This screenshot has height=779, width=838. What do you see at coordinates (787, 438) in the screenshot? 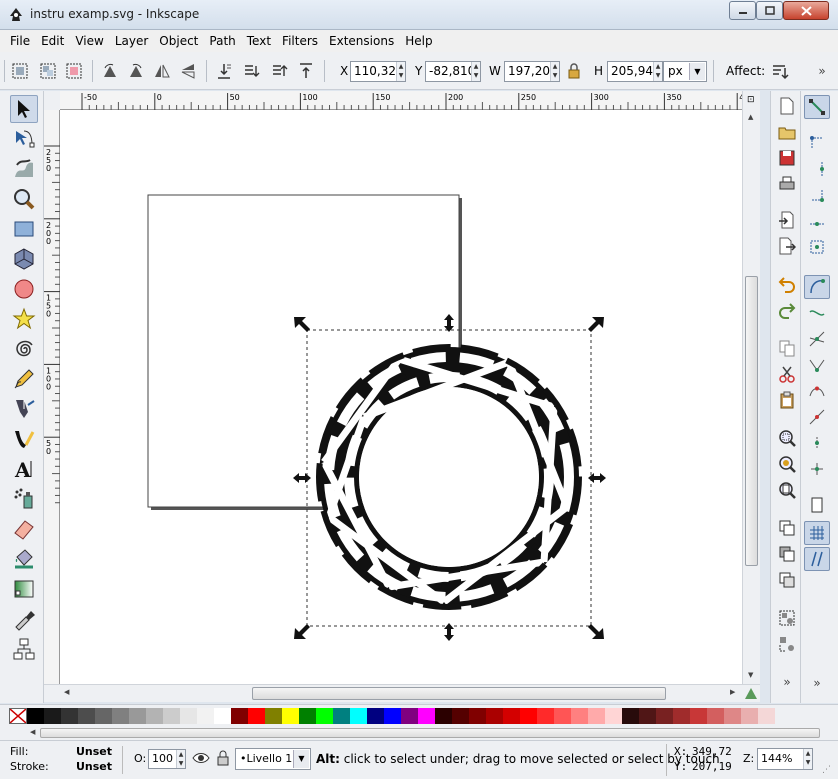
I see `zoom-selection-icon` at bounding box center [787, 438].